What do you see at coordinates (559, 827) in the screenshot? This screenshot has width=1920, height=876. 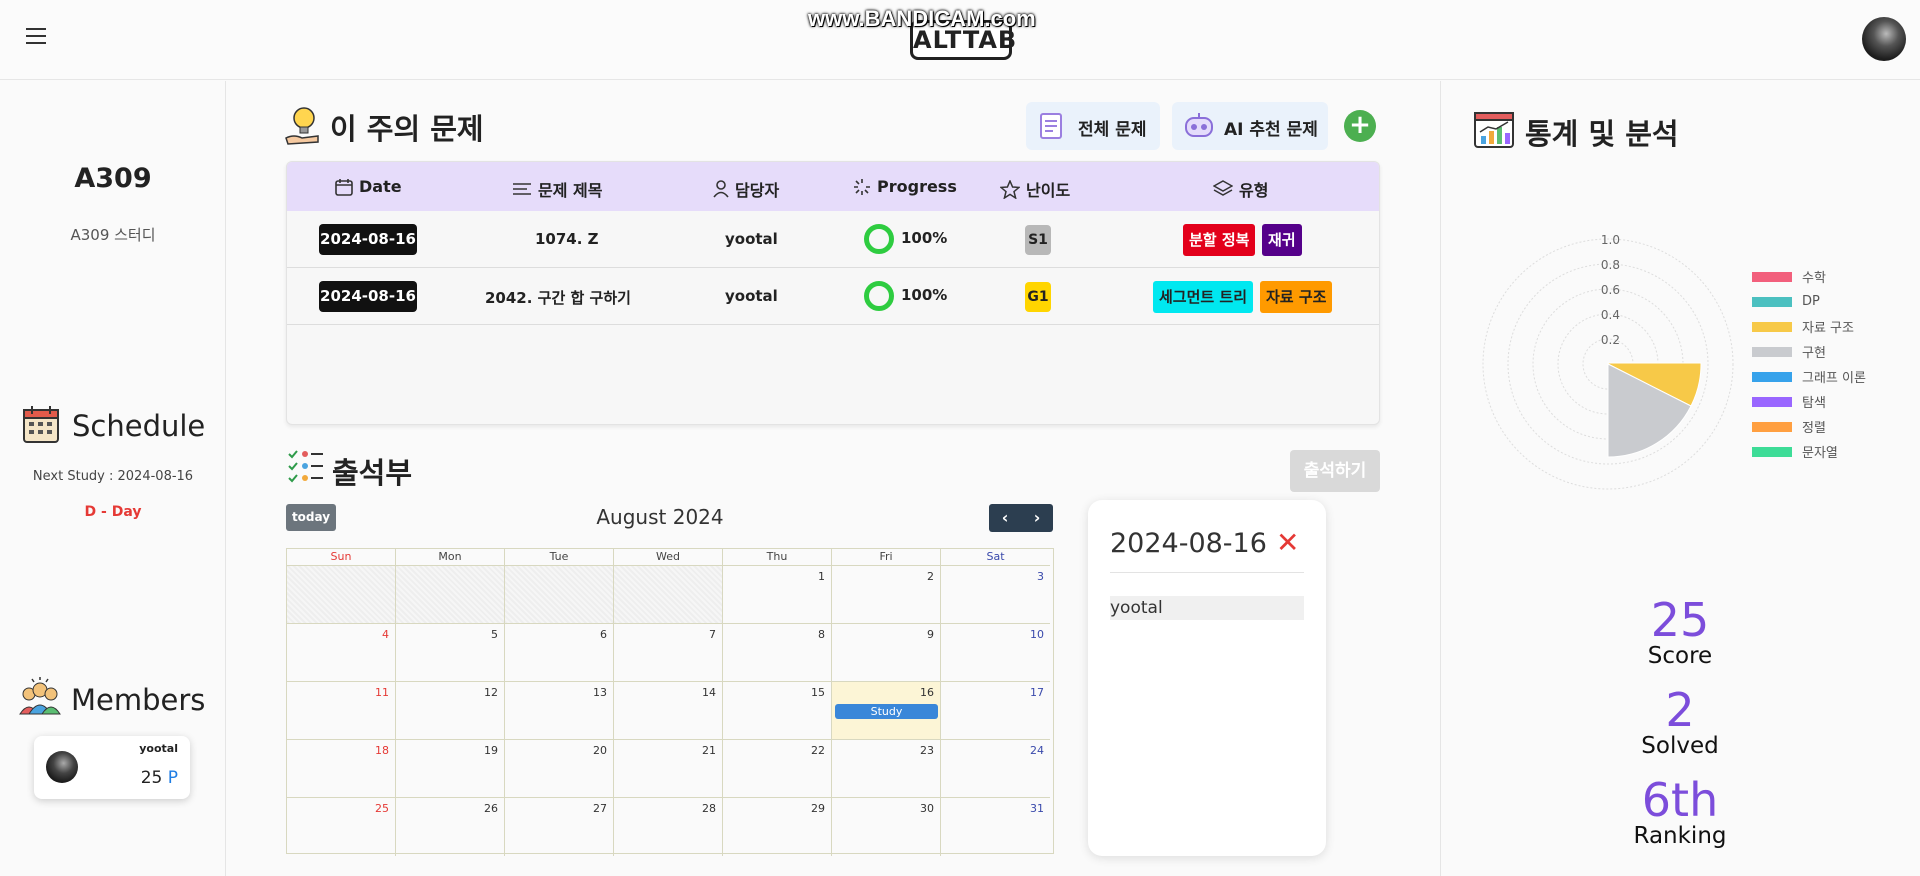 I see `calendar-day: 27` at bounding box center [559, 827].